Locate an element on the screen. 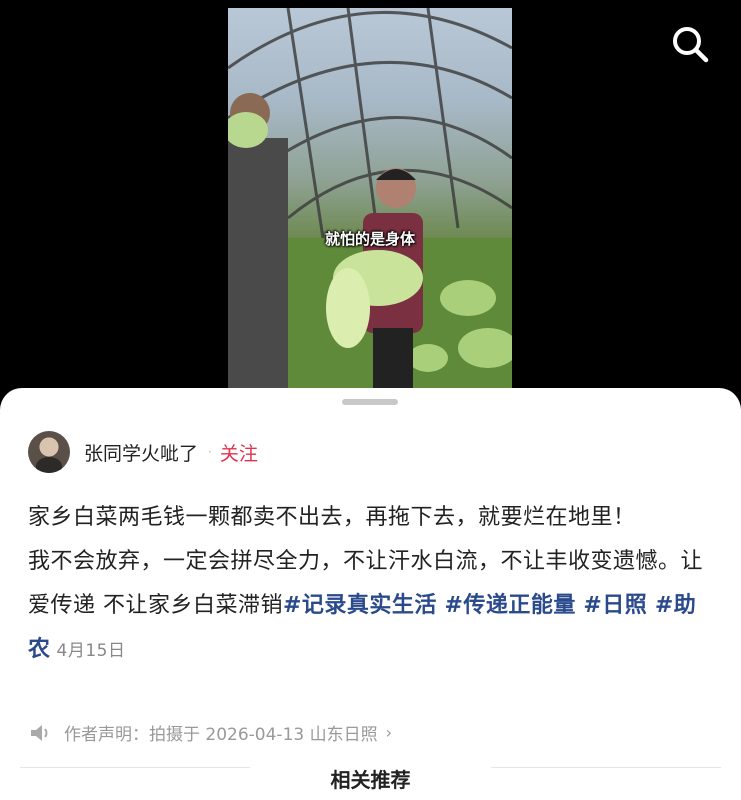 This screenshot has height=800, width=741. author-row: 张同学火呲了 · 关注 is located at coordinates (143, 452).